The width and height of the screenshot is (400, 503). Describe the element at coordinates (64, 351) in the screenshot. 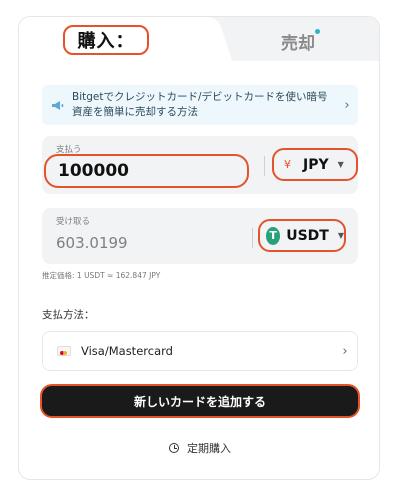

I see `credit-card-icon` at that location.